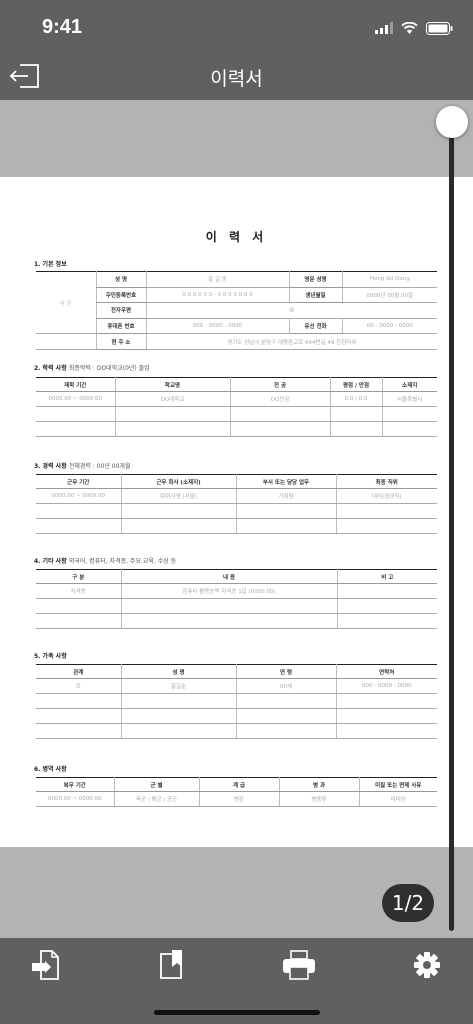 The image size is (473, 1024). What do you see at coordinates (285, 496) in the screenshot?
I see `table-cell: 기획팀` at bounding box center [285, 496].